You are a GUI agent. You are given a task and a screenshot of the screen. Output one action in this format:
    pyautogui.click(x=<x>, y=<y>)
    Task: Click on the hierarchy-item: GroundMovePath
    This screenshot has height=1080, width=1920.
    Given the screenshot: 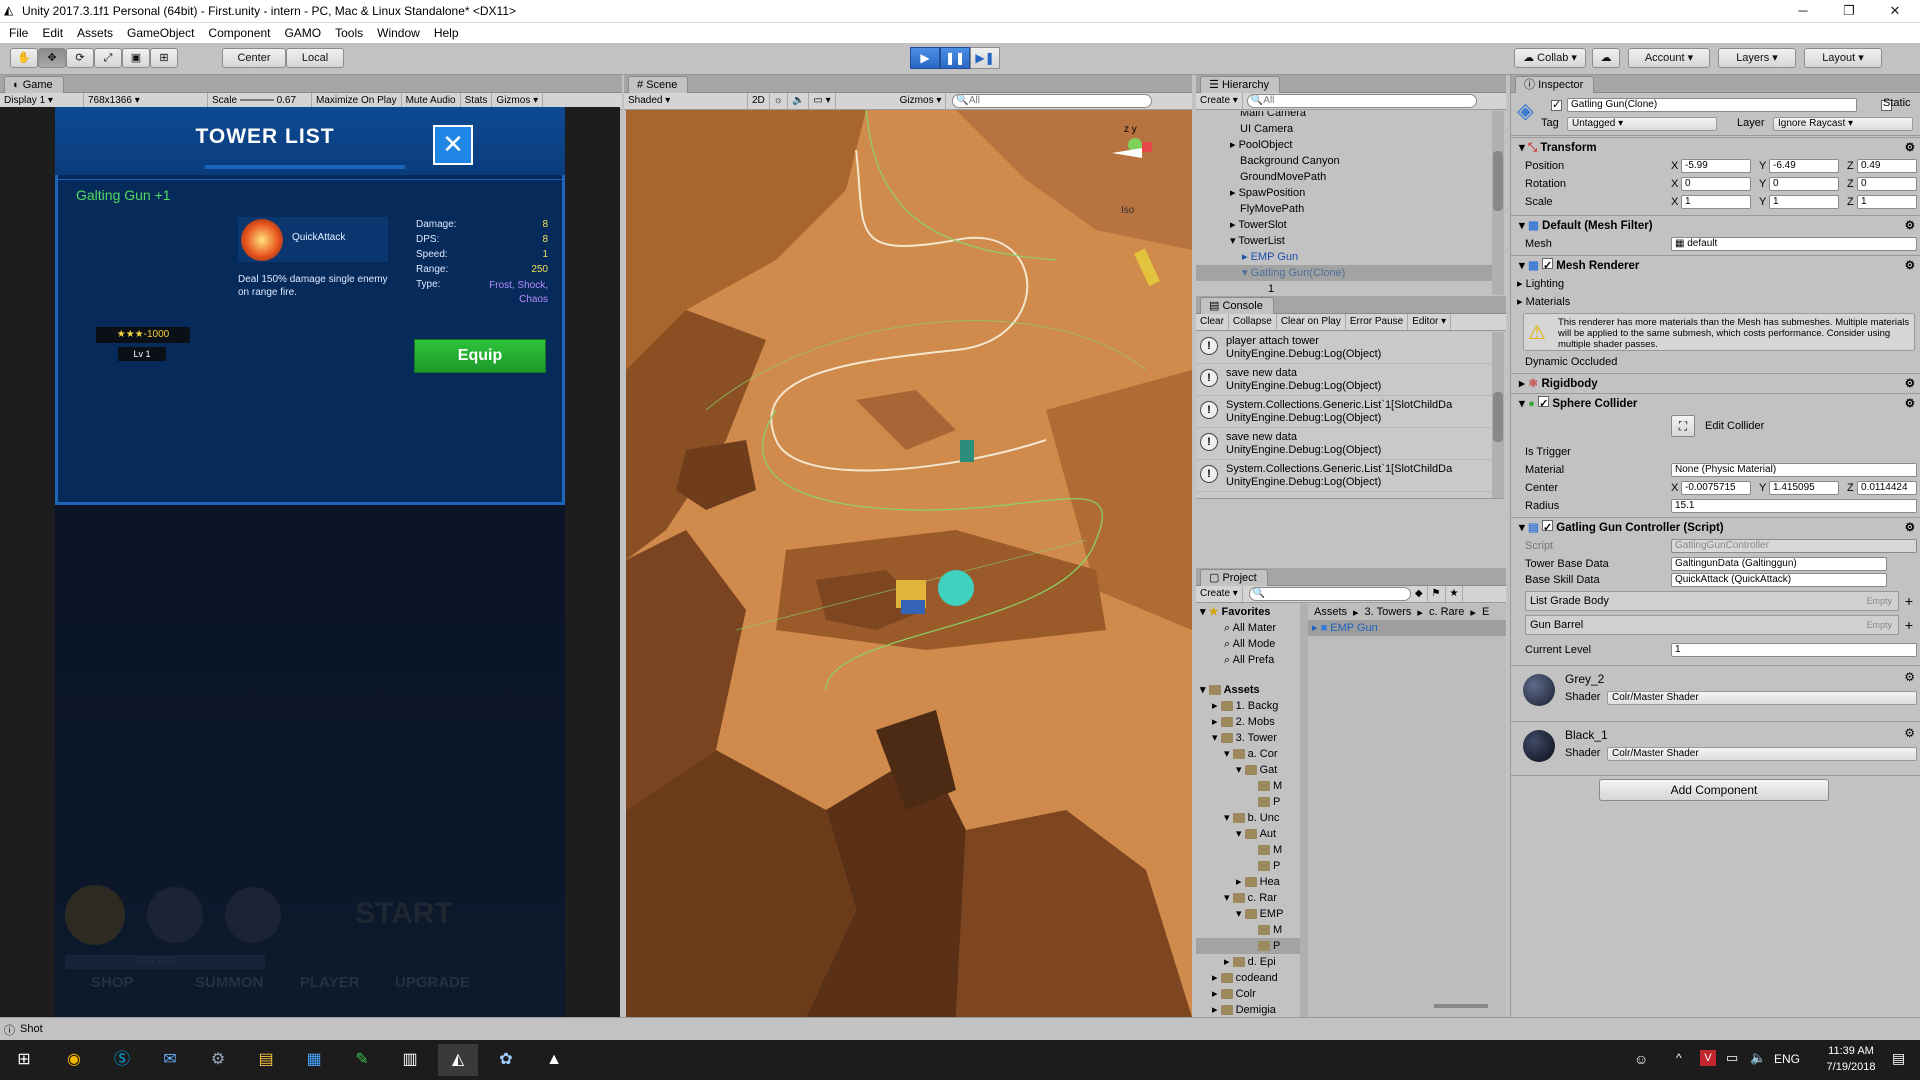 What is the action you would take?
    pyautogui.click(x=1344, y=177)
    